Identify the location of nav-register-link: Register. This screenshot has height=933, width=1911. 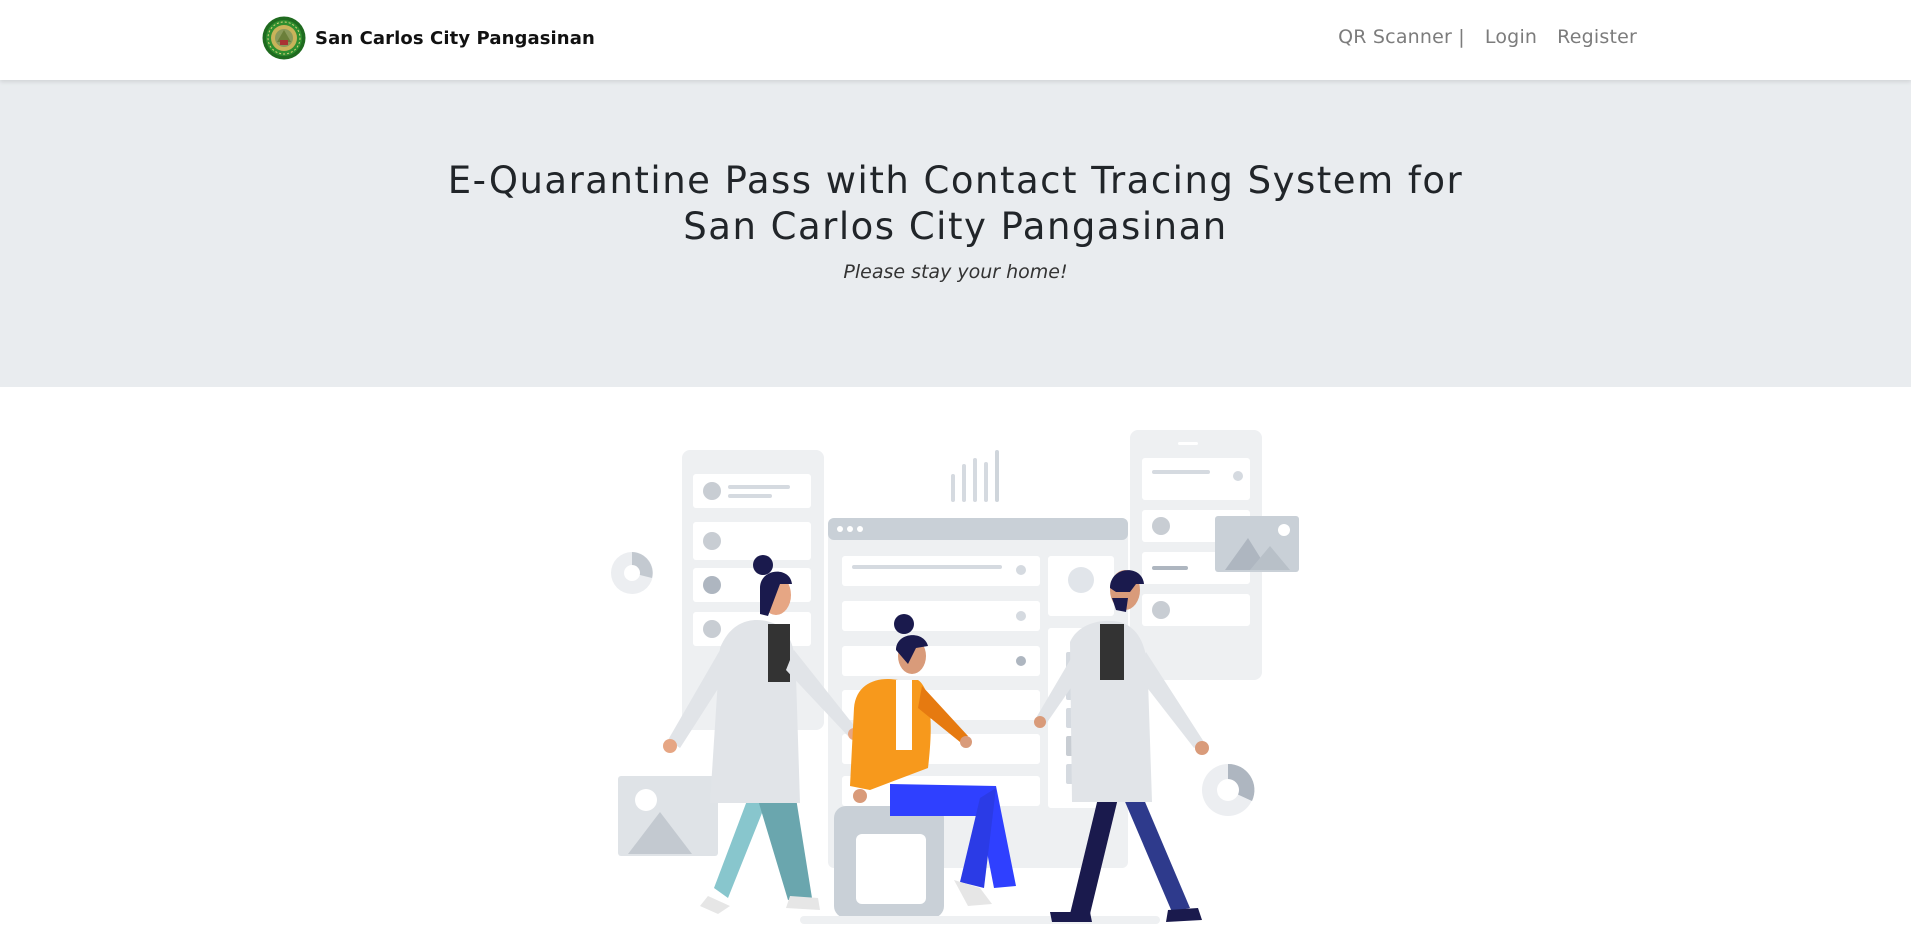
(1597, 37).